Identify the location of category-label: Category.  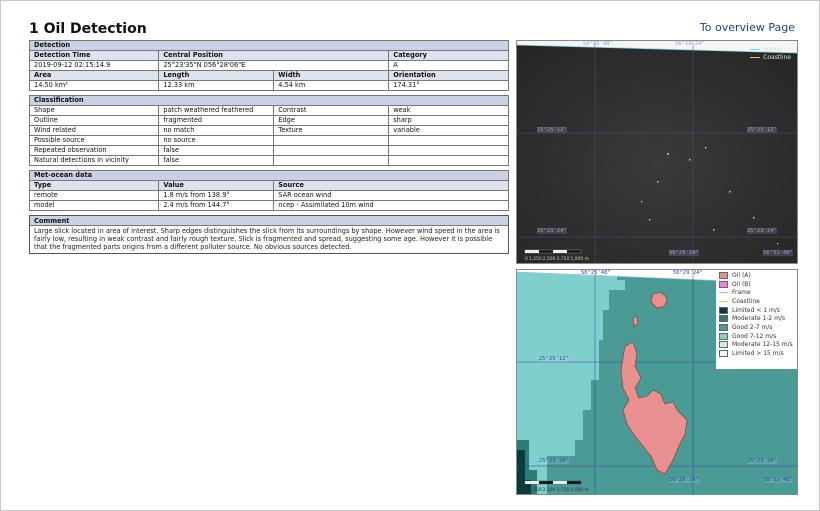
(448, 55).